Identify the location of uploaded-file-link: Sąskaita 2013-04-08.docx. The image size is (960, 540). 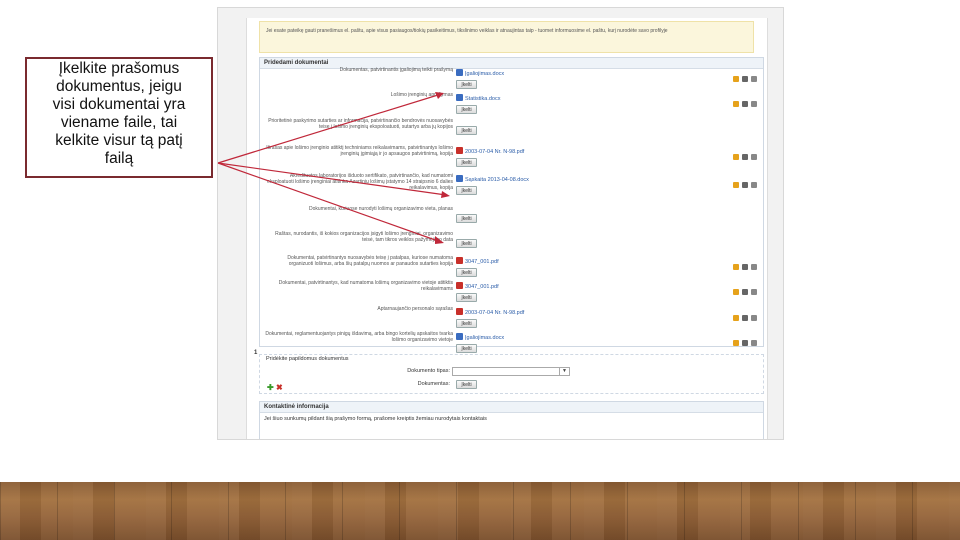
(492, 179).